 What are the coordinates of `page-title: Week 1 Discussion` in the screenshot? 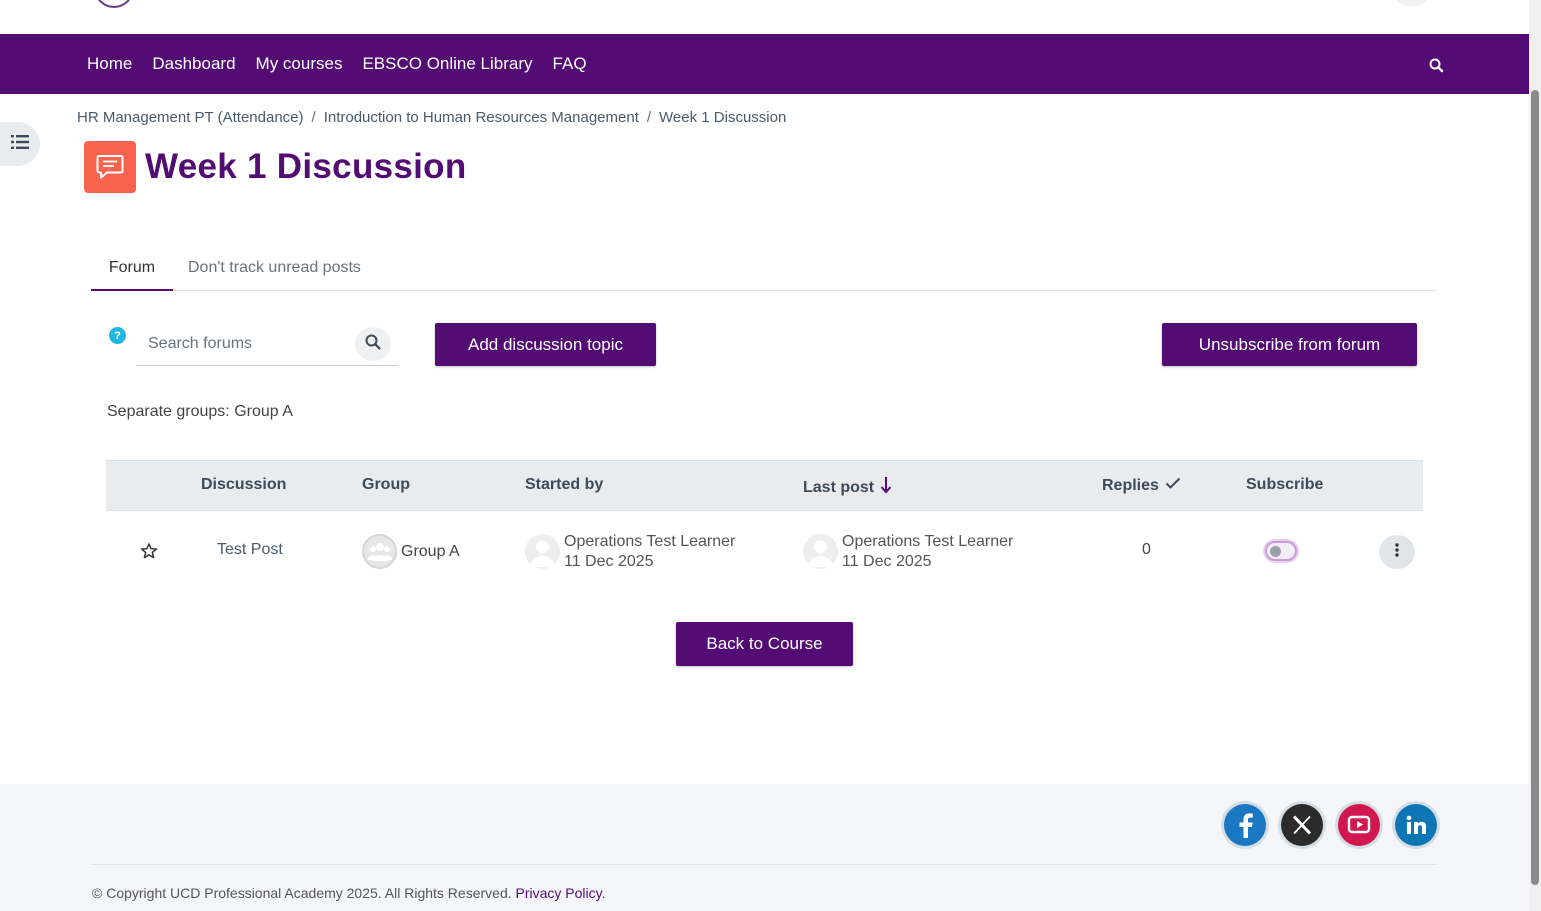 It's located at (306, 166).